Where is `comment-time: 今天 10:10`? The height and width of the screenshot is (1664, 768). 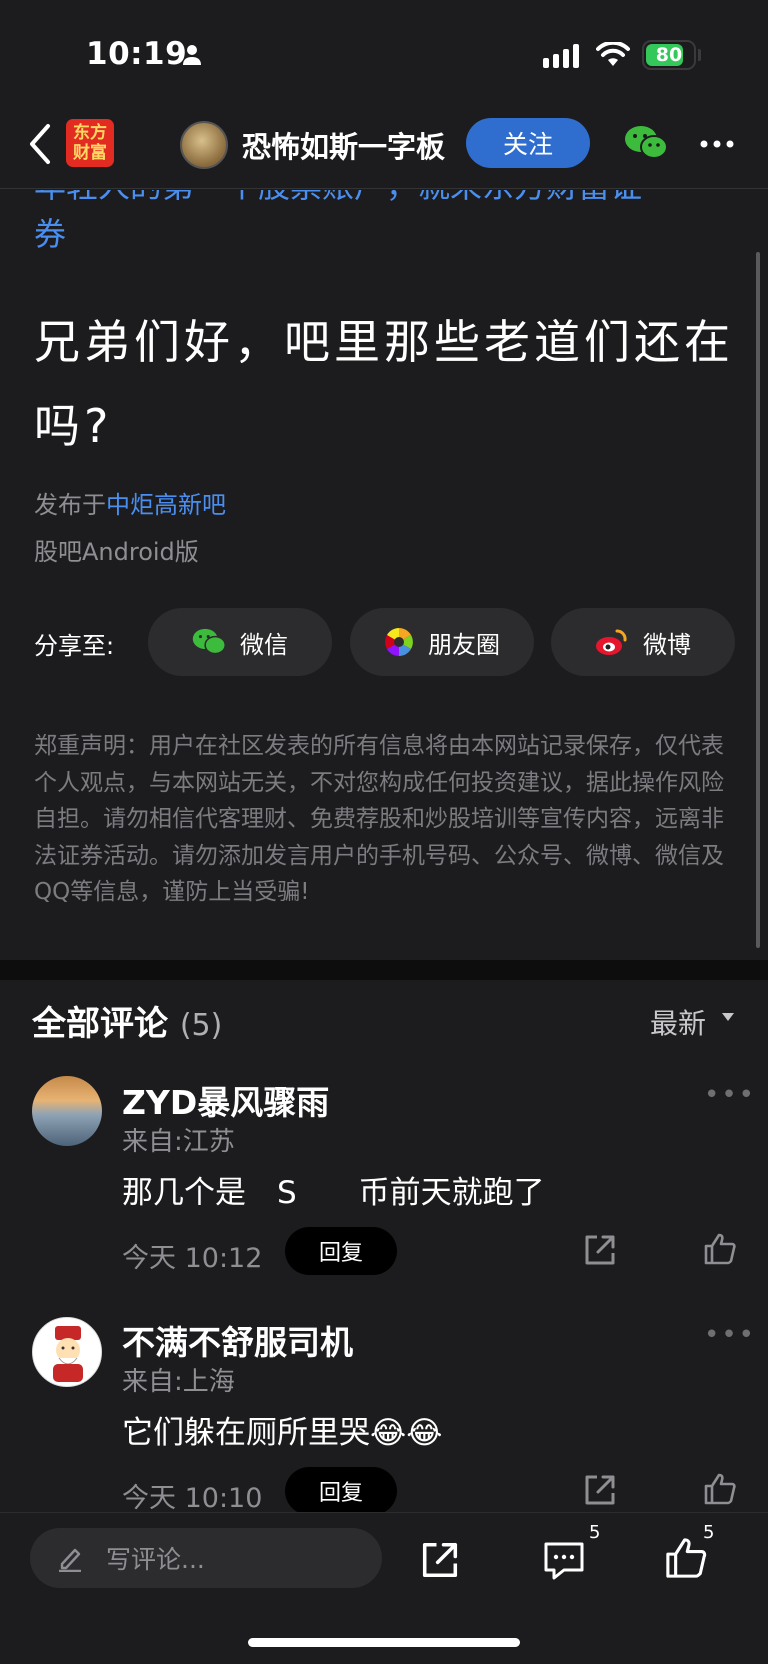
comment-time: 今天 10:10 is located at coordinates (192, 1498).